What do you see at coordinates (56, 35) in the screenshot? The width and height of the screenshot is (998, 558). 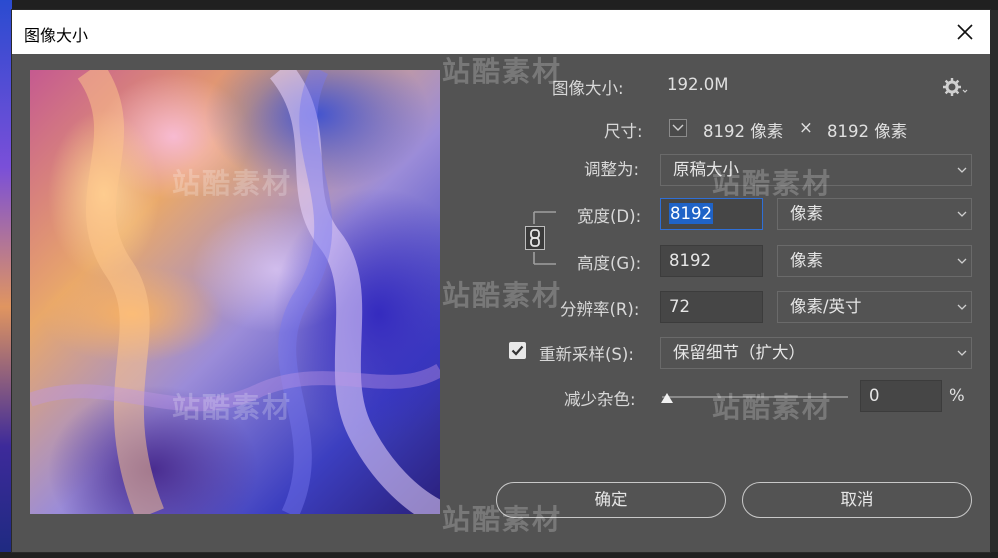 I see `dialog-title: 图像大小` at bounding box center [56, 35].